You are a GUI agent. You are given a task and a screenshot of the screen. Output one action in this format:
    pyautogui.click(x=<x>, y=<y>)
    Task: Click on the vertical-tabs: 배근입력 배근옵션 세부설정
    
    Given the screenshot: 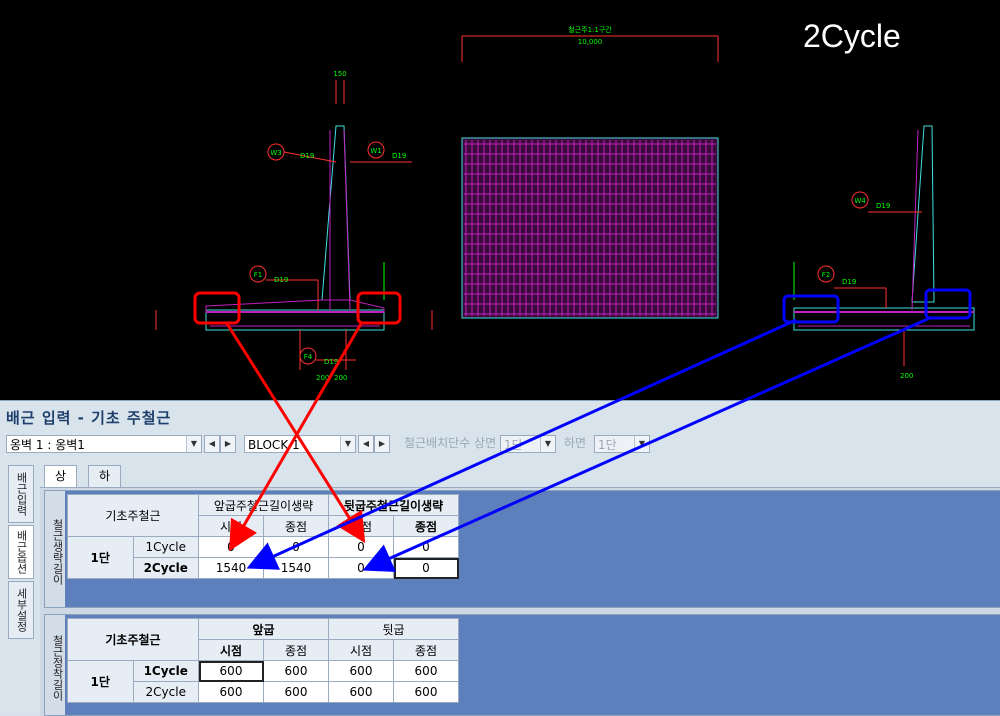 What is the action you would take?
    pyautogui.click(x=21, y=553)
    